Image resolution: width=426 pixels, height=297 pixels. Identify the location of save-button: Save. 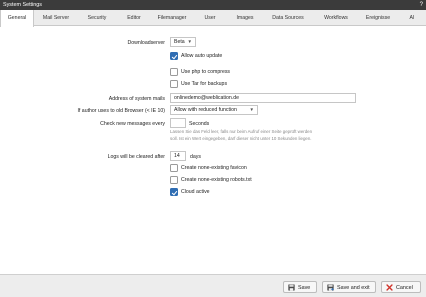
(300, 287).